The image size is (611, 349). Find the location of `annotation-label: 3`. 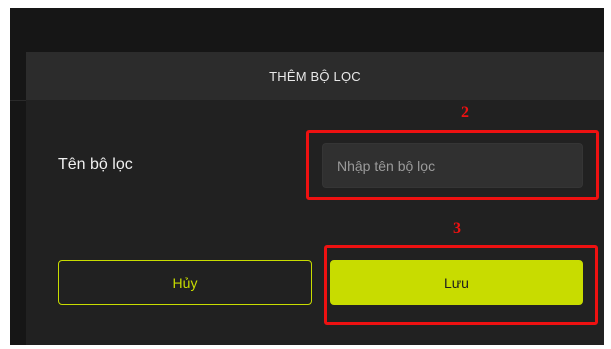

annotation-label: 3 is located at coordinates (457, 228).